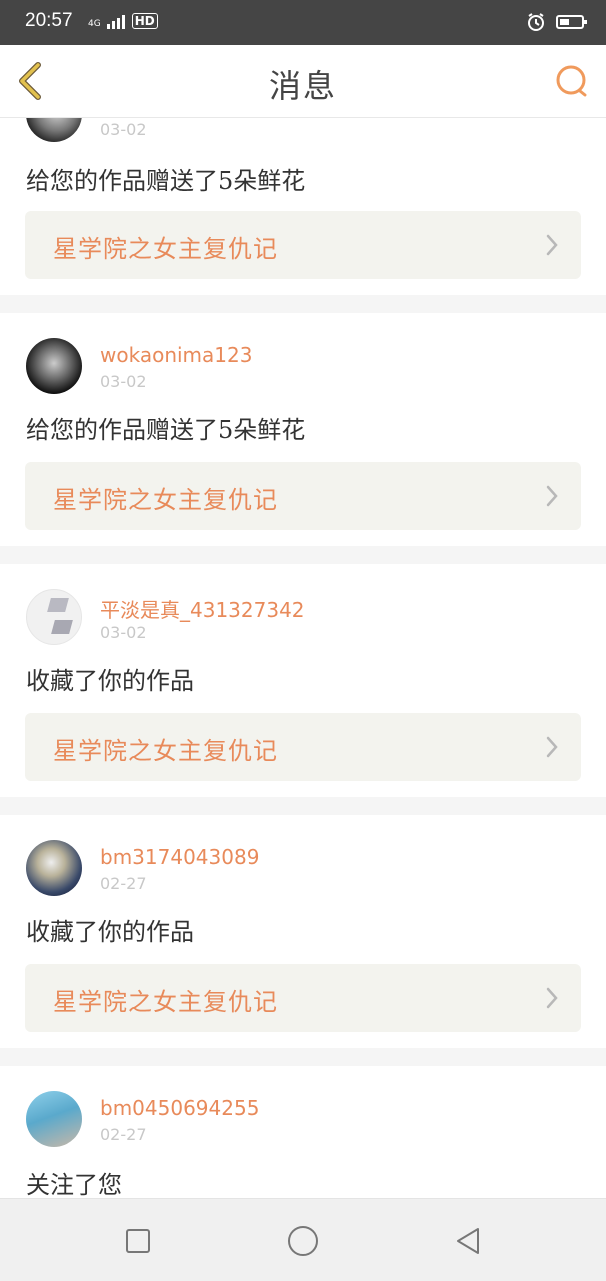 The image size is (606, 1281). What do you see at coordinates (536, 22) in the screenshot?
I see `alarm-icon` at bounding box center [536, 22].